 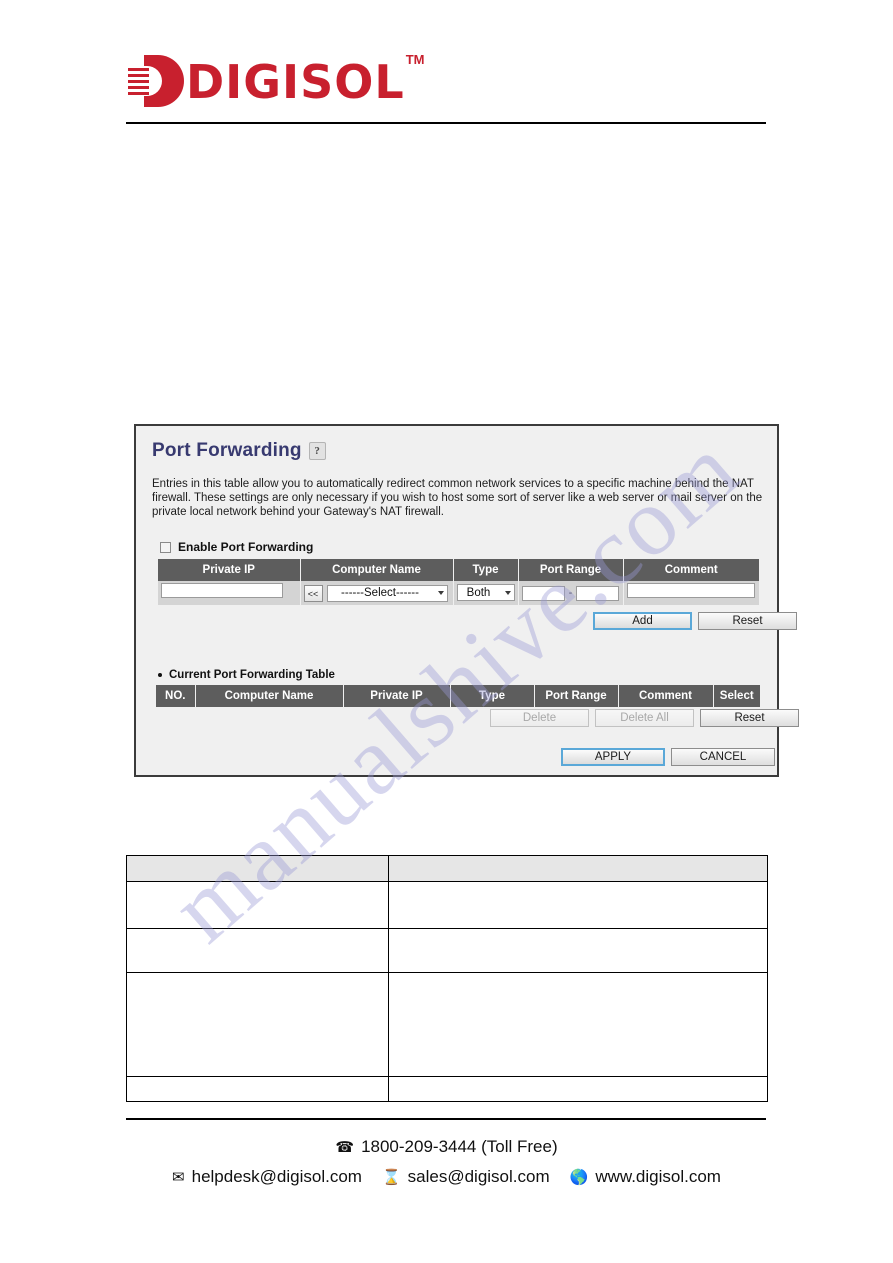 I want to click on brand-wordmark: DIGISOL, so click(x=295, y=82).